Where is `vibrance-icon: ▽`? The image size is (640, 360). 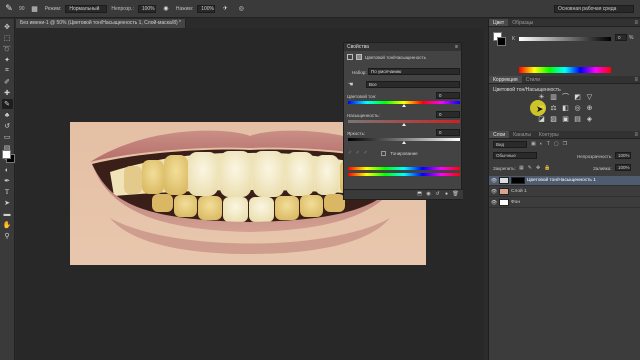
vibrance-icon: ▽ is located at coordinates (589, 98).